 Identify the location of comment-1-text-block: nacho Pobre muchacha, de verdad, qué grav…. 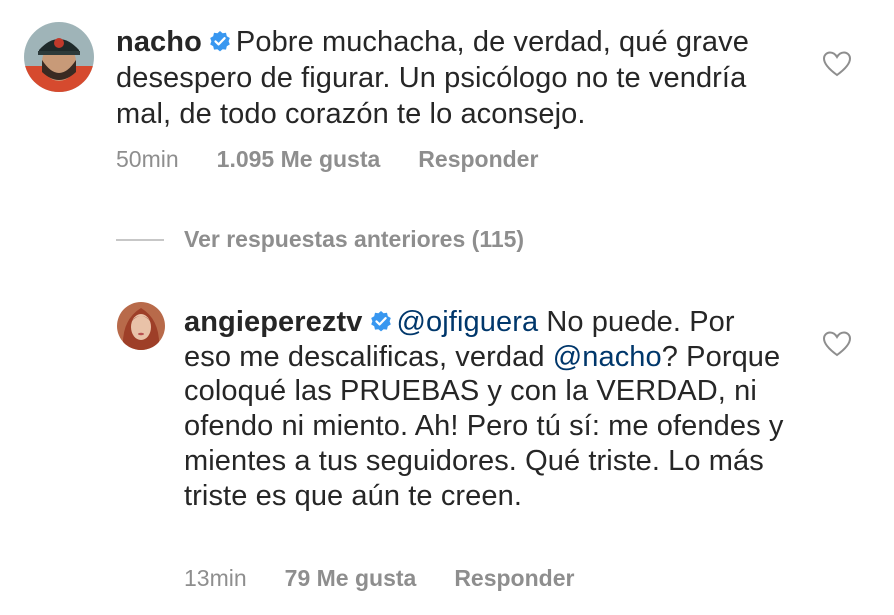
(446, 78).